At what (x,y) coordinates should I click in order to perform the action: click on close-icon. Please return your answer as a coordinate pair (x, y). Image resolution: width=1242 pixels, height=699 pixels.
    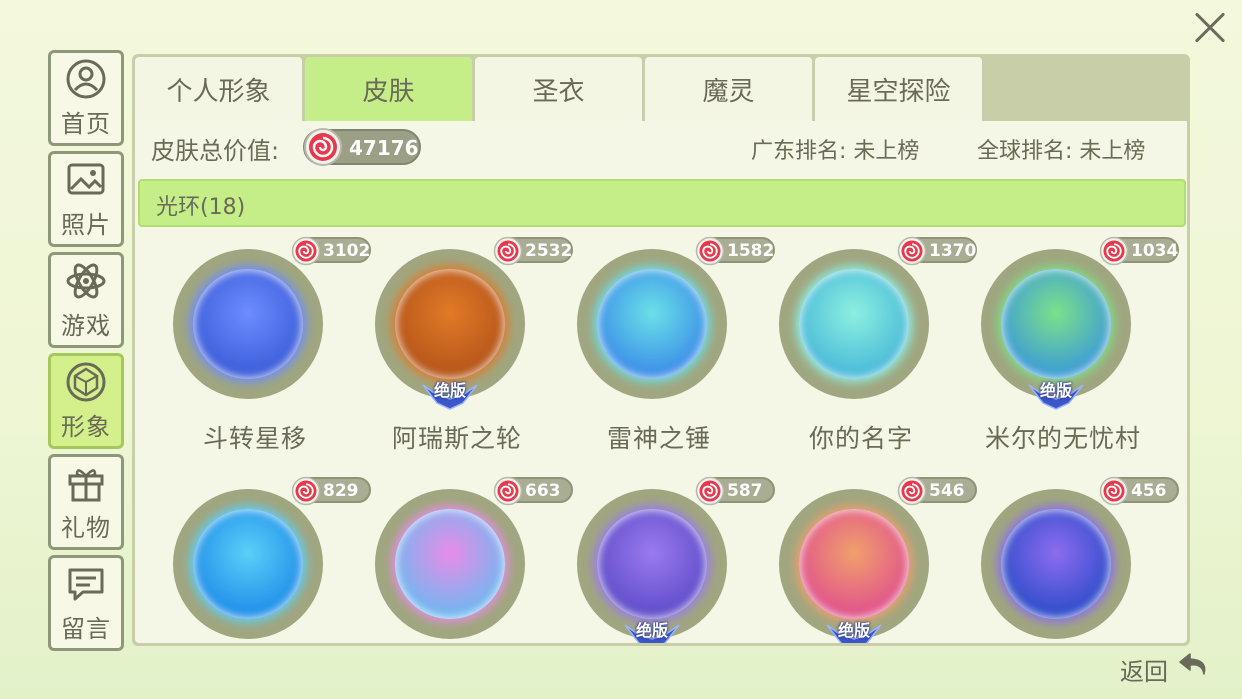
    Looking at the image, I should click on (1210, 28).